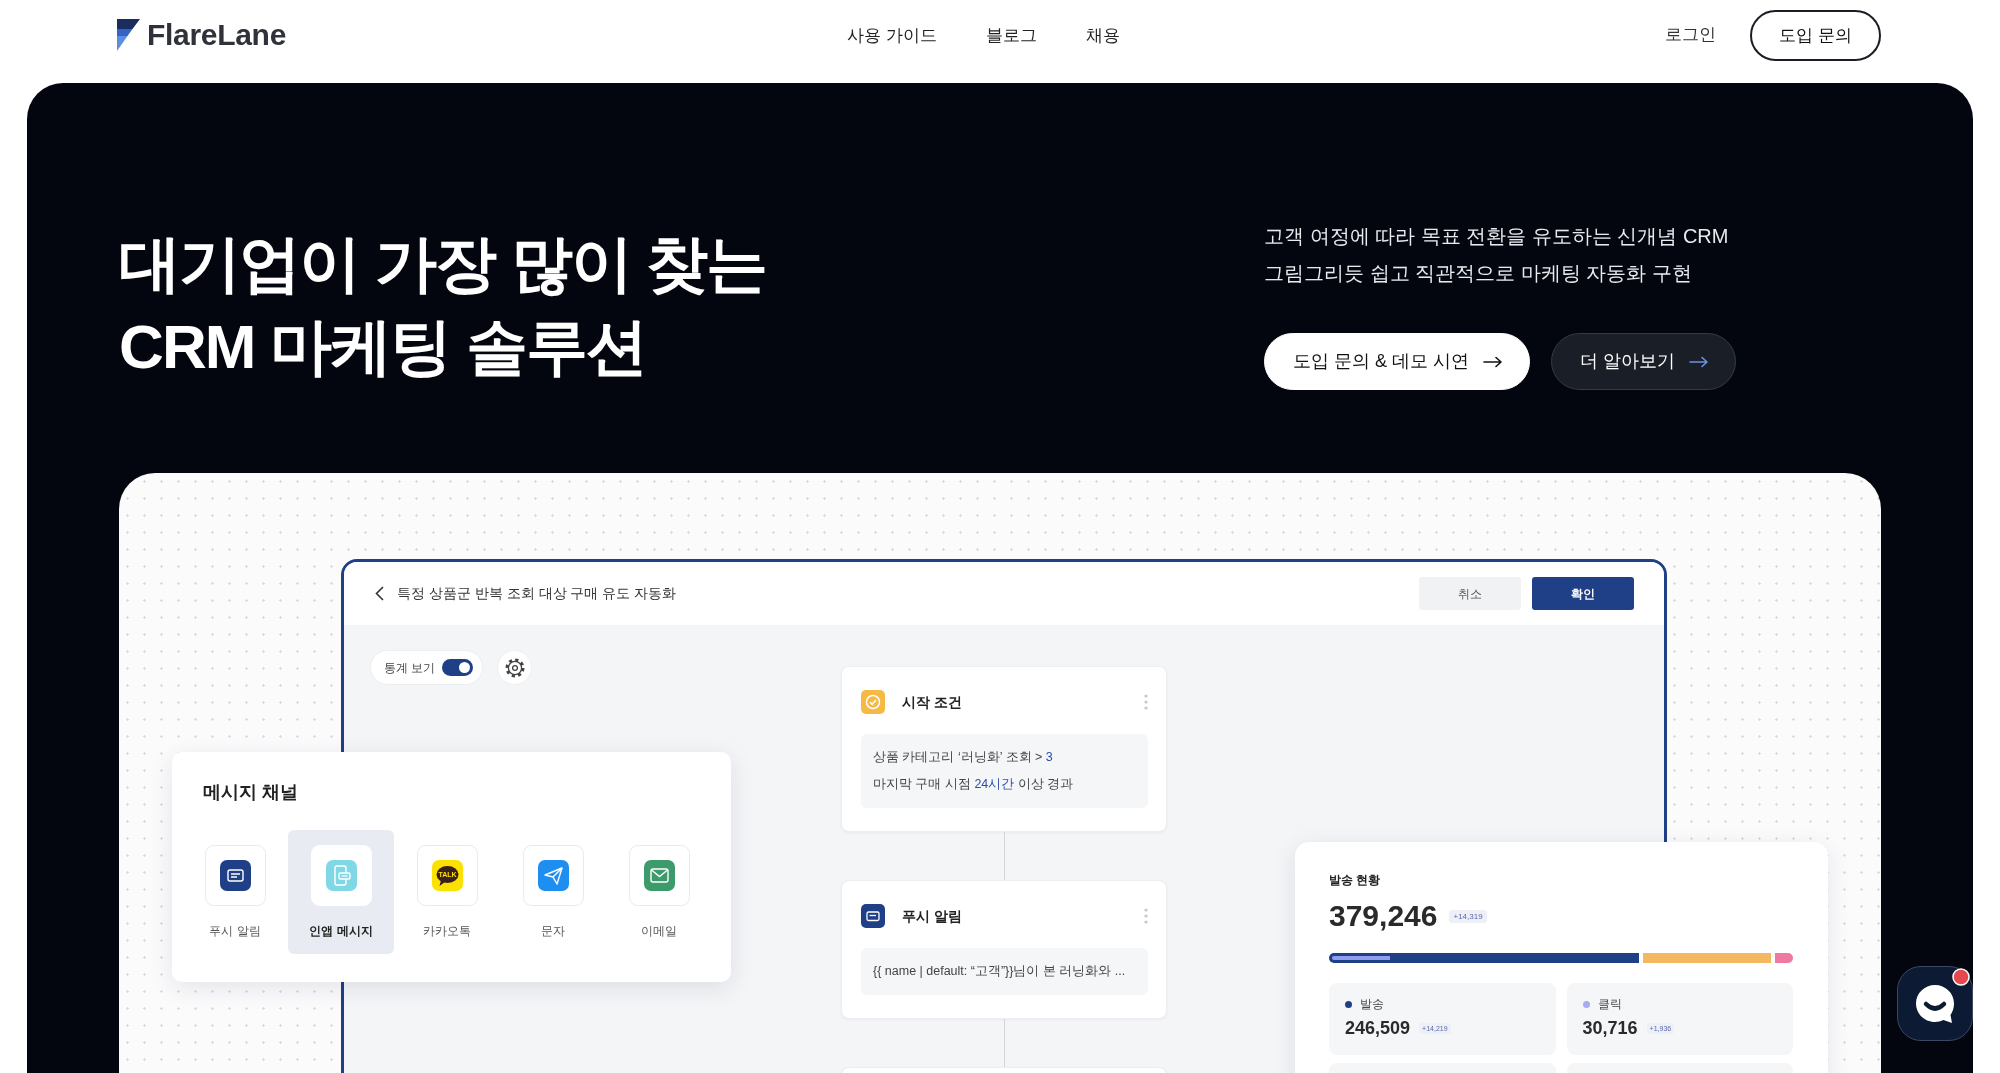 The height and width of the screenshot is (1073, 2000). What do you see at coordinates (1610, 1028) in the screenshot?
I see `metric-value: 30,716` at bounding box center [1610, 1028].